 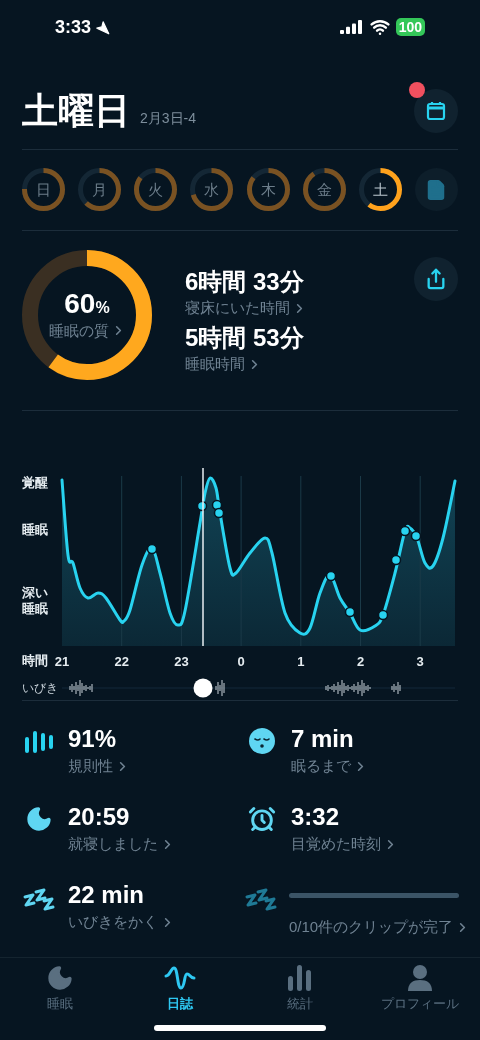 What do you see at coordinates (262, 818) in the screenshot?
I see `alarm-clock-icon` at bounding box center [262, 818].